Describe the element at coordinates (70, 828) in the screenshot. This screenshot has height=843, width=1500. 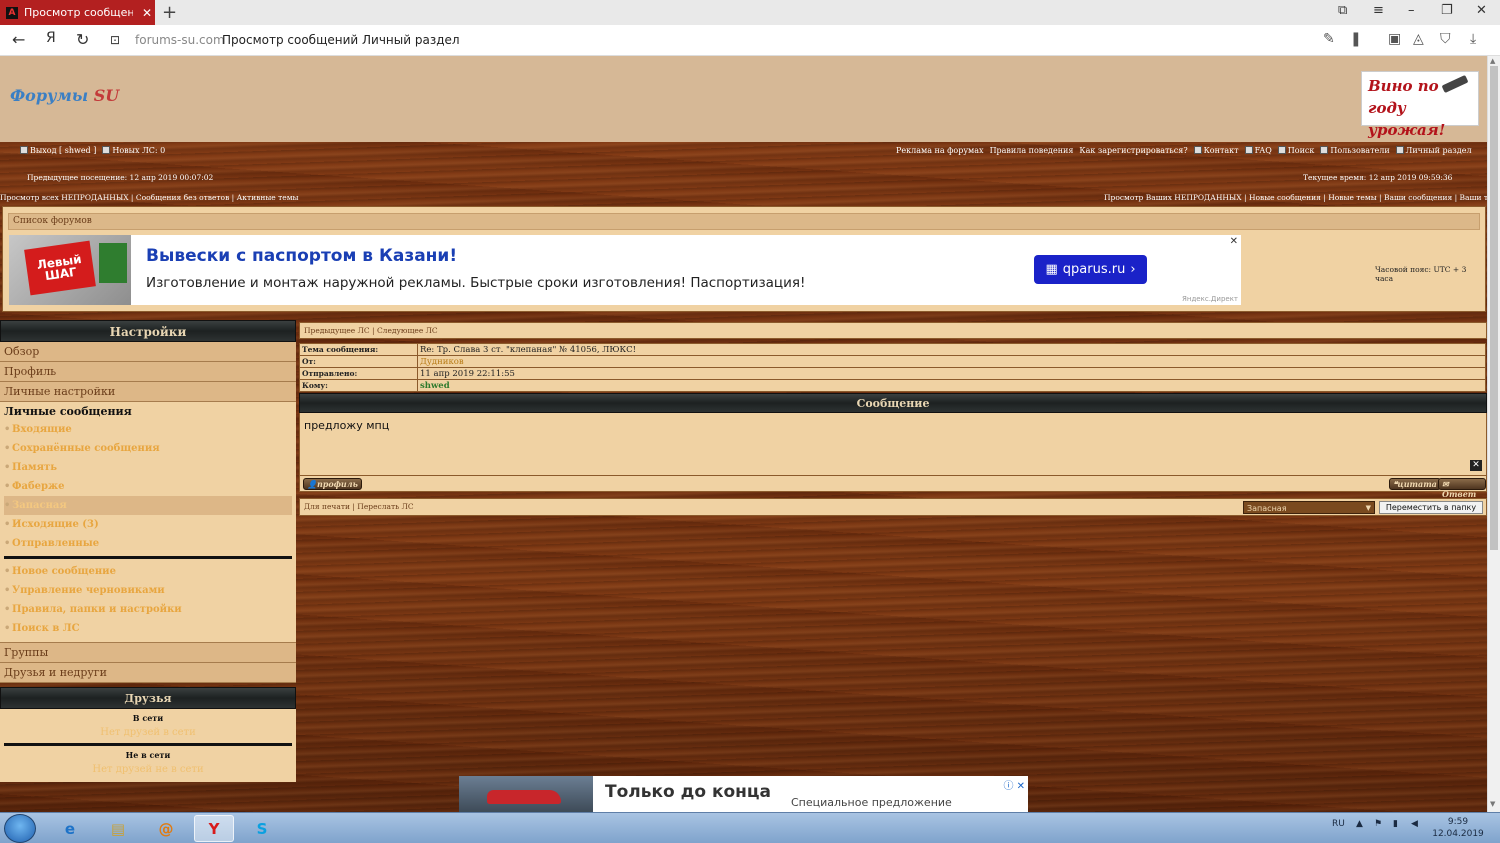
I see `ie-icon: e` at that location.